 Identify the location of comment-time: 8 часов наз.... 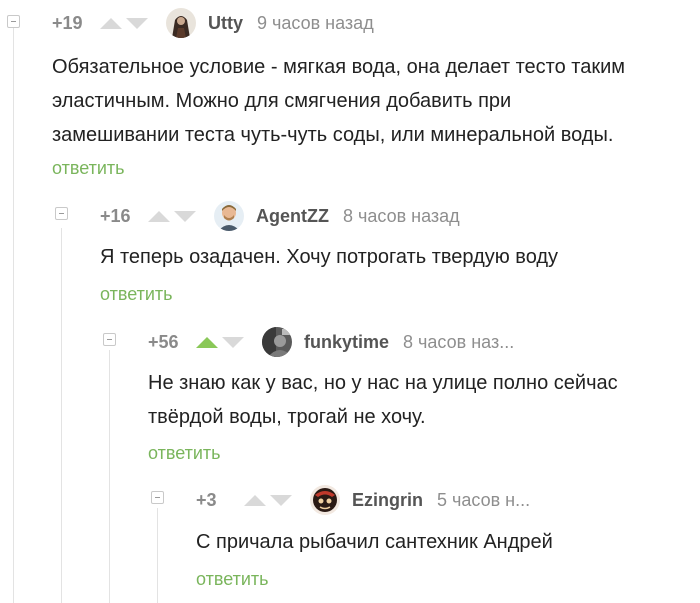
(458, 342).